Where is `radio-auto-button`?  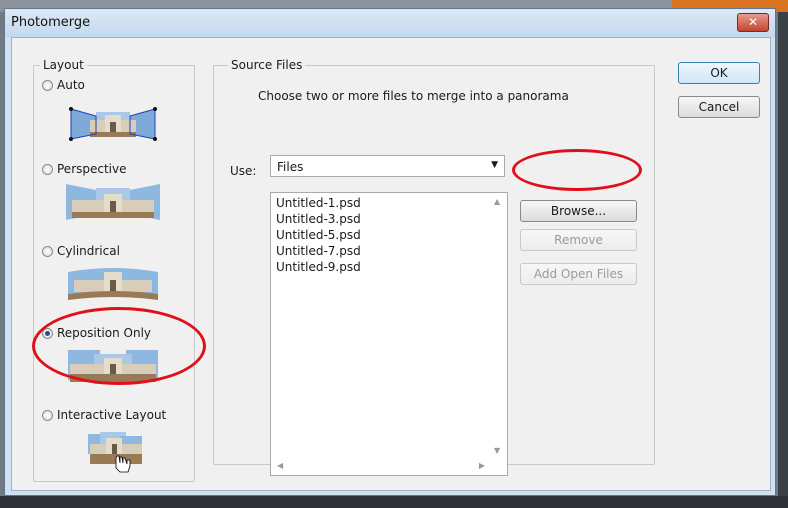 radio-auto-button is located at coordinates (47, 85).